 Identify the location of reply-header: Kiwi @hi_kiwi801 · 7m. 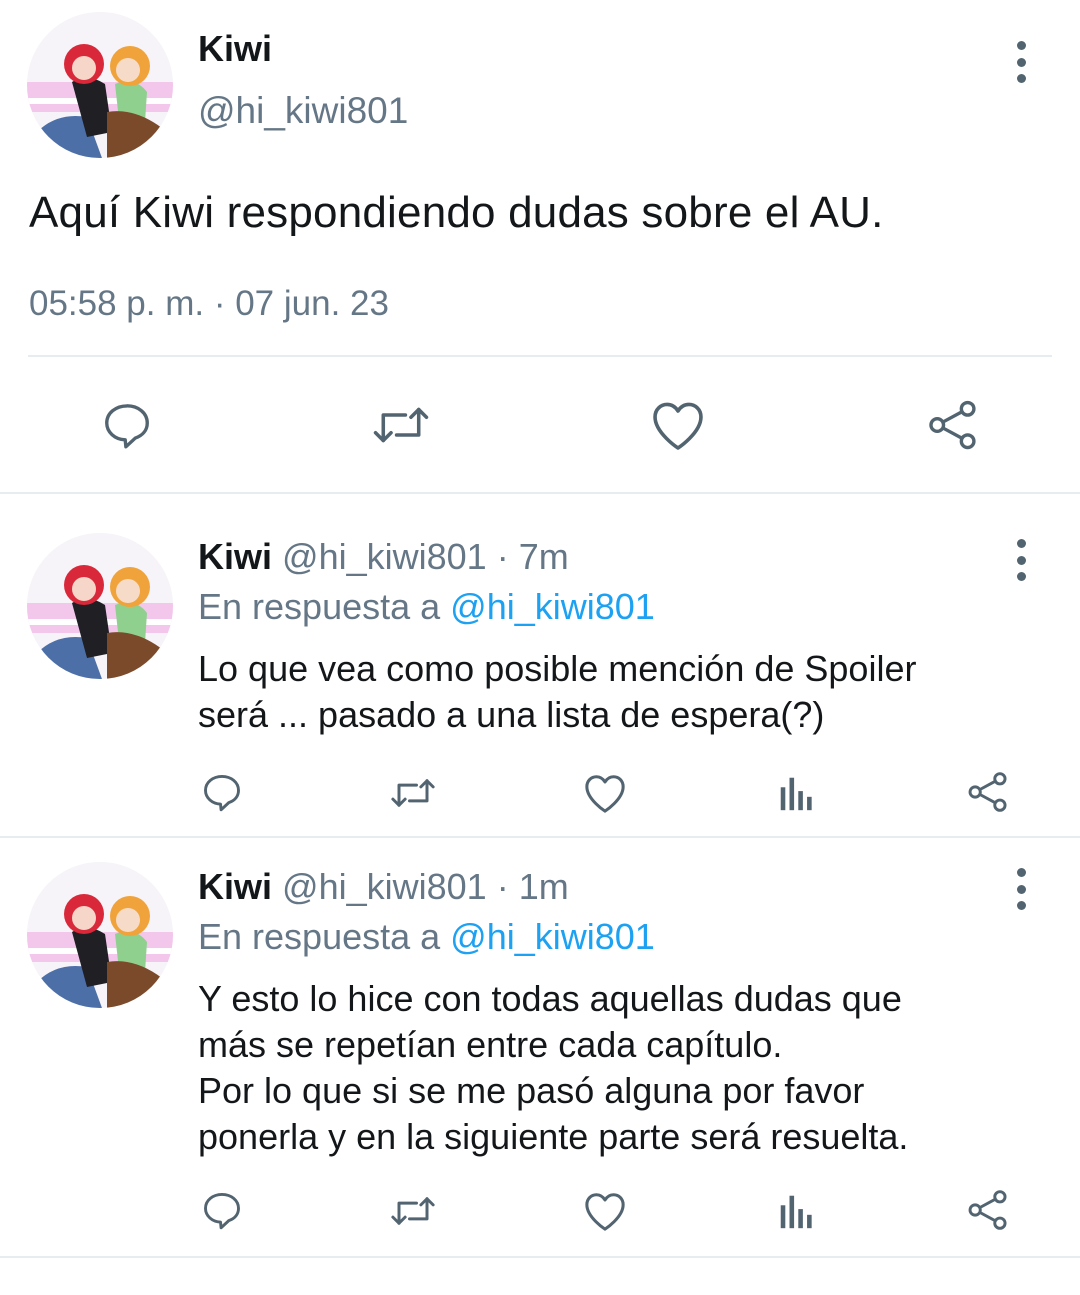
(383, 557).